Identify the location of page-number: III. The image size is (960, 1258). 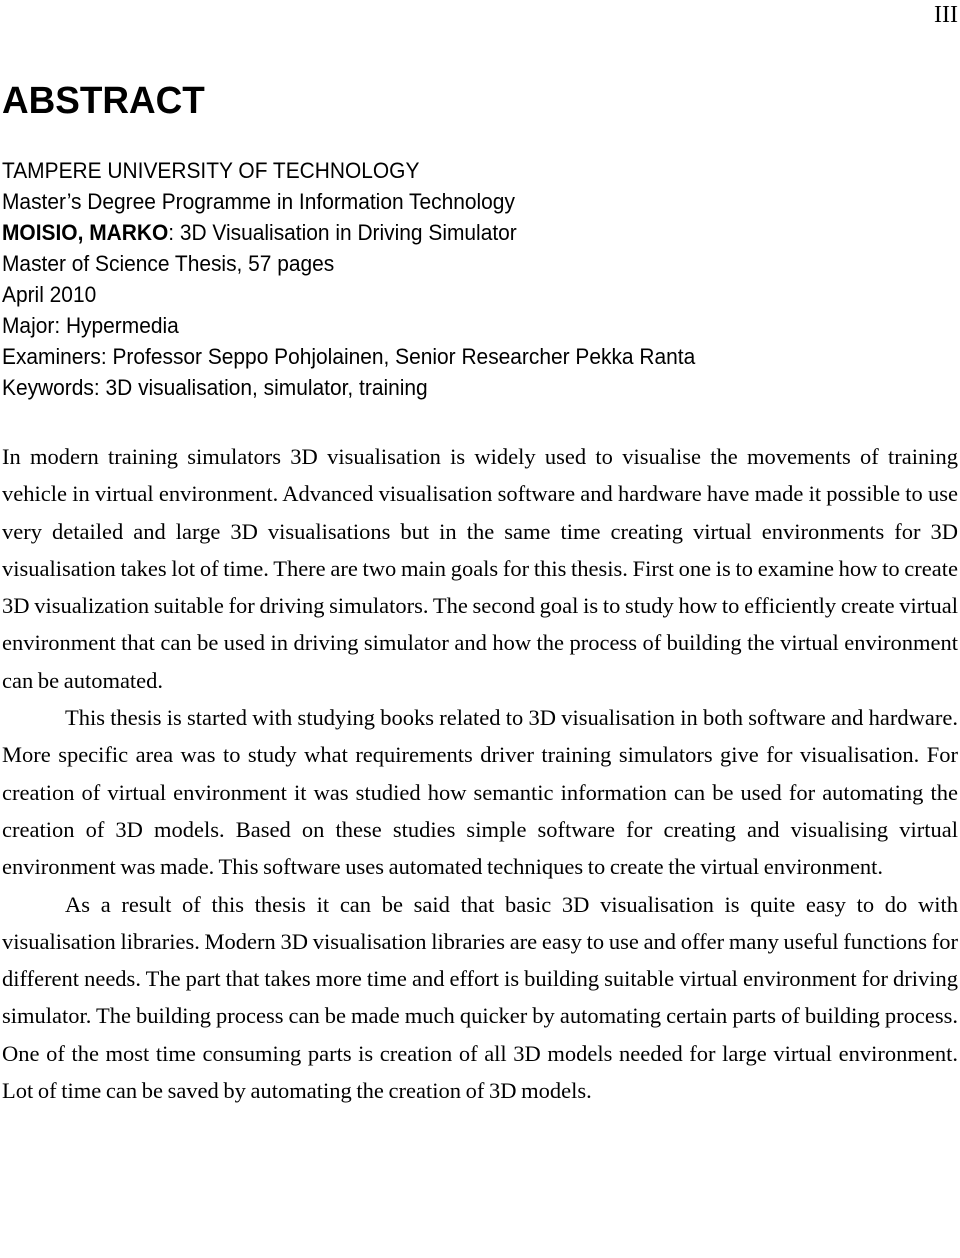
(946, 15).